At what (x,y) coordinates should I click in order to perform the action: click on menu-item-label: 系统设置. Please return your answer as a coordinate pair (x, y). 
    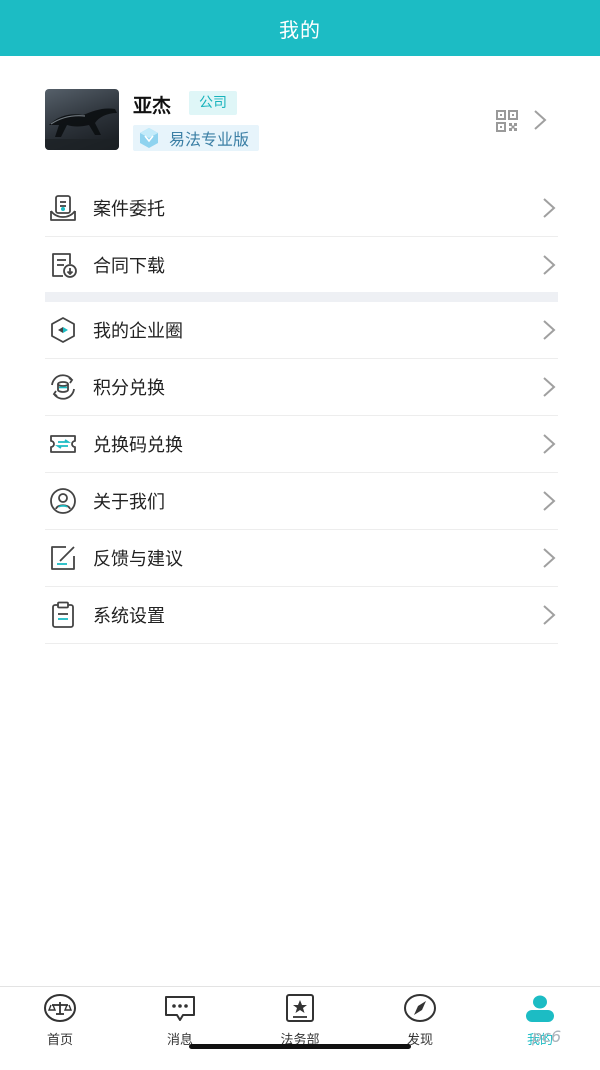
    Looking at the image, I should click on (129, 616).